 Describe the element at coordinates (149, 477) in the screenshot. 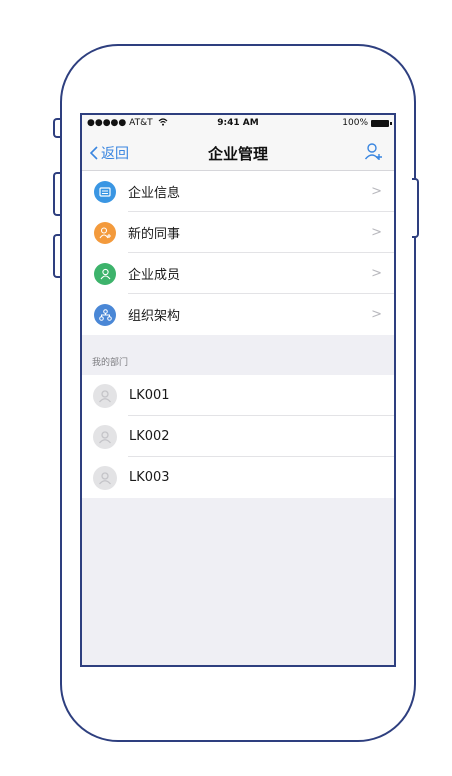

I see `department-name: LK003` at that location.